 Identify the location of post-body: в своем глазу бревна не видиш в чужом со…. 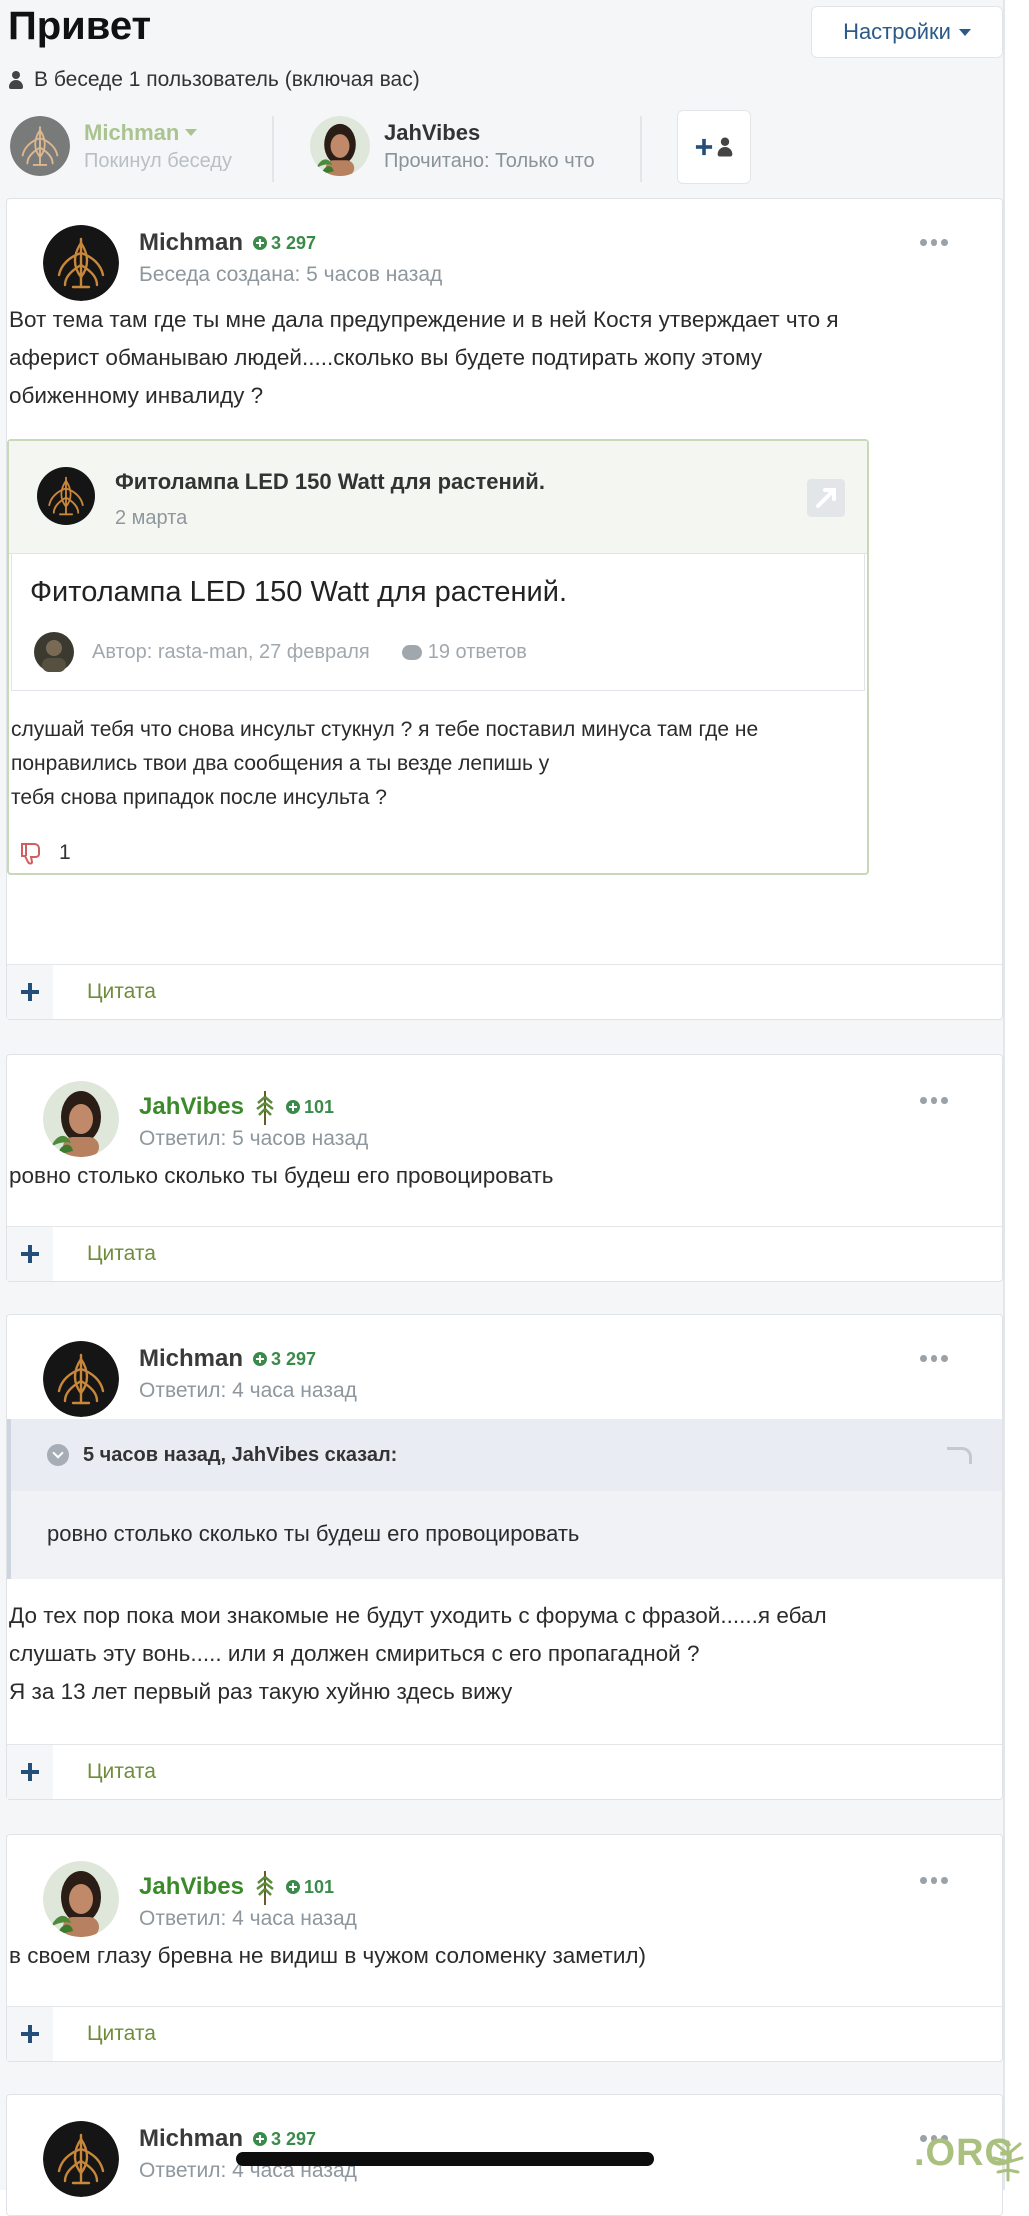
(327, 1956).